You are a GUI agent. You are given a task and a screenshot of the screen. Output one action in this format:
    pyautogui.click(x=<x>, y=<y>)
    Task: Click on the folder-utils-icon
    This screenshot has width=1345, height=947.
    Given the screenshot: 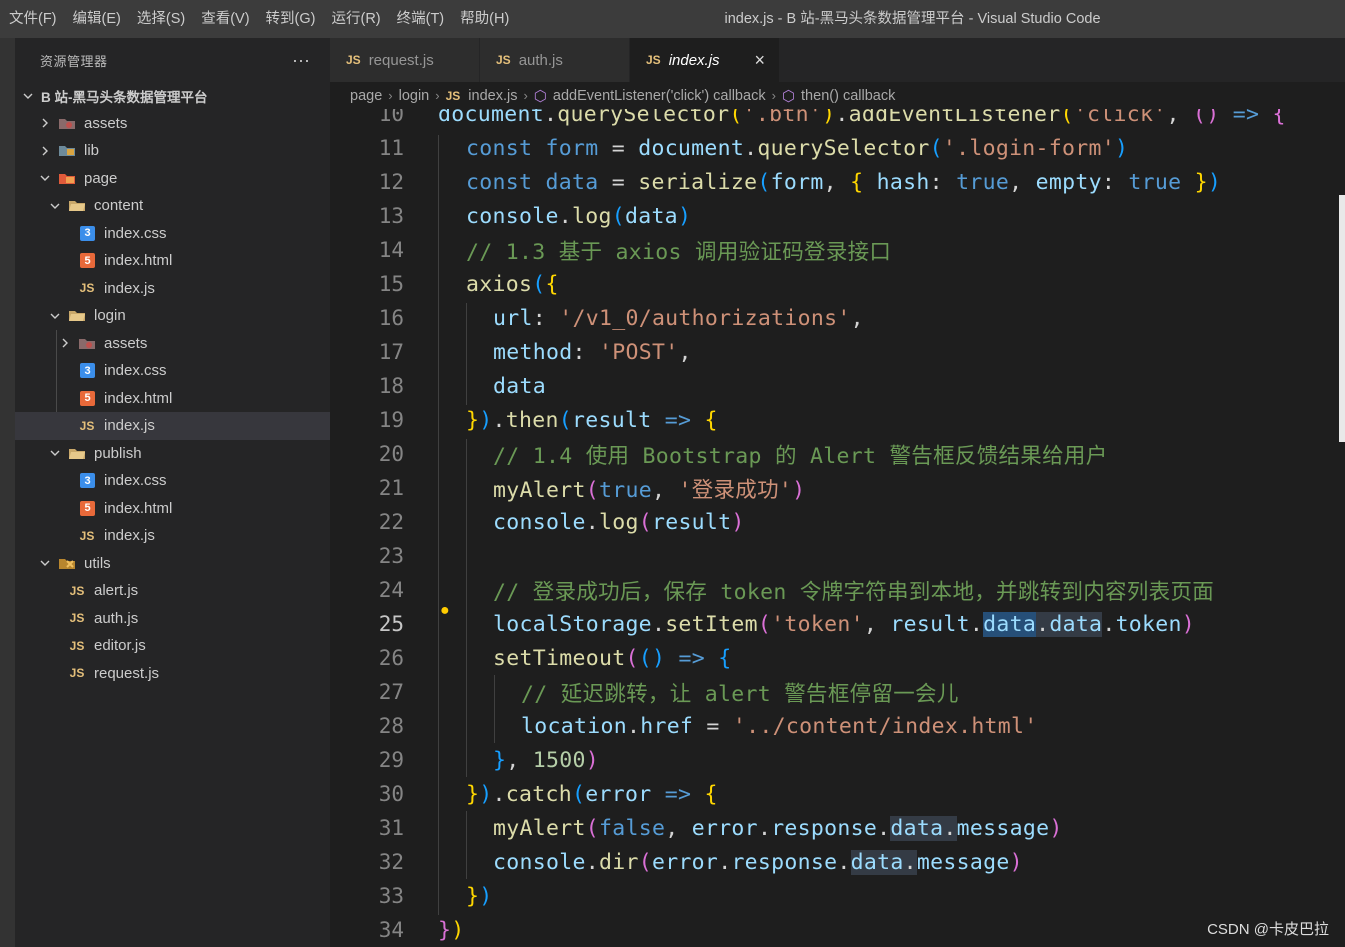 What is the action you would take?
    pyautogui.click(x=67, y=563)
    